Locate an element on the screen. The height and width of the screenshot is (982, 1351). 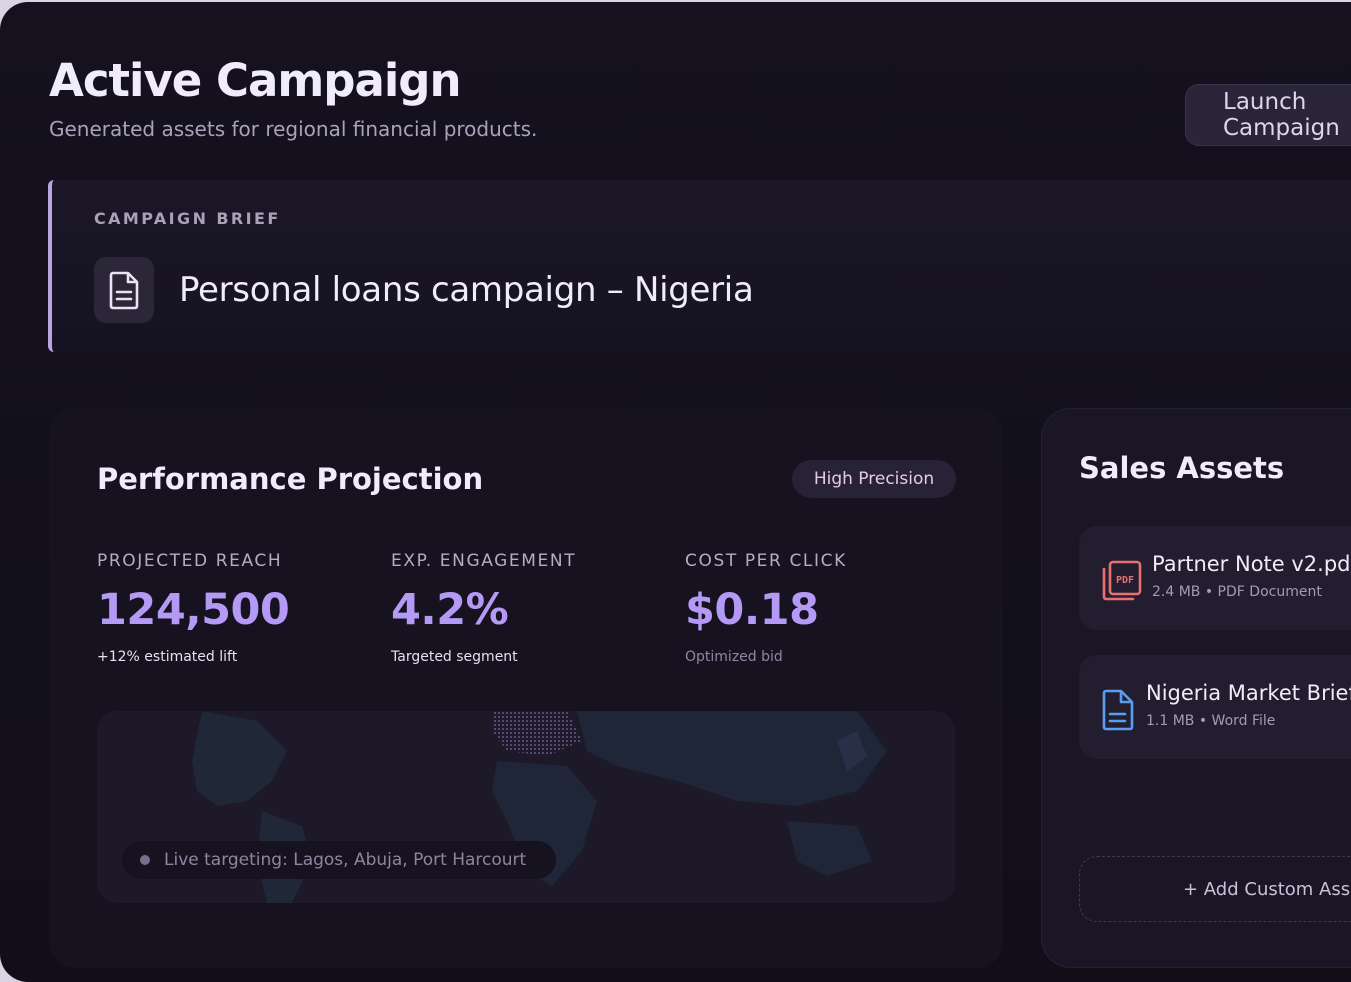
precision-badge: High Precision is located at coordinates (874, 479).